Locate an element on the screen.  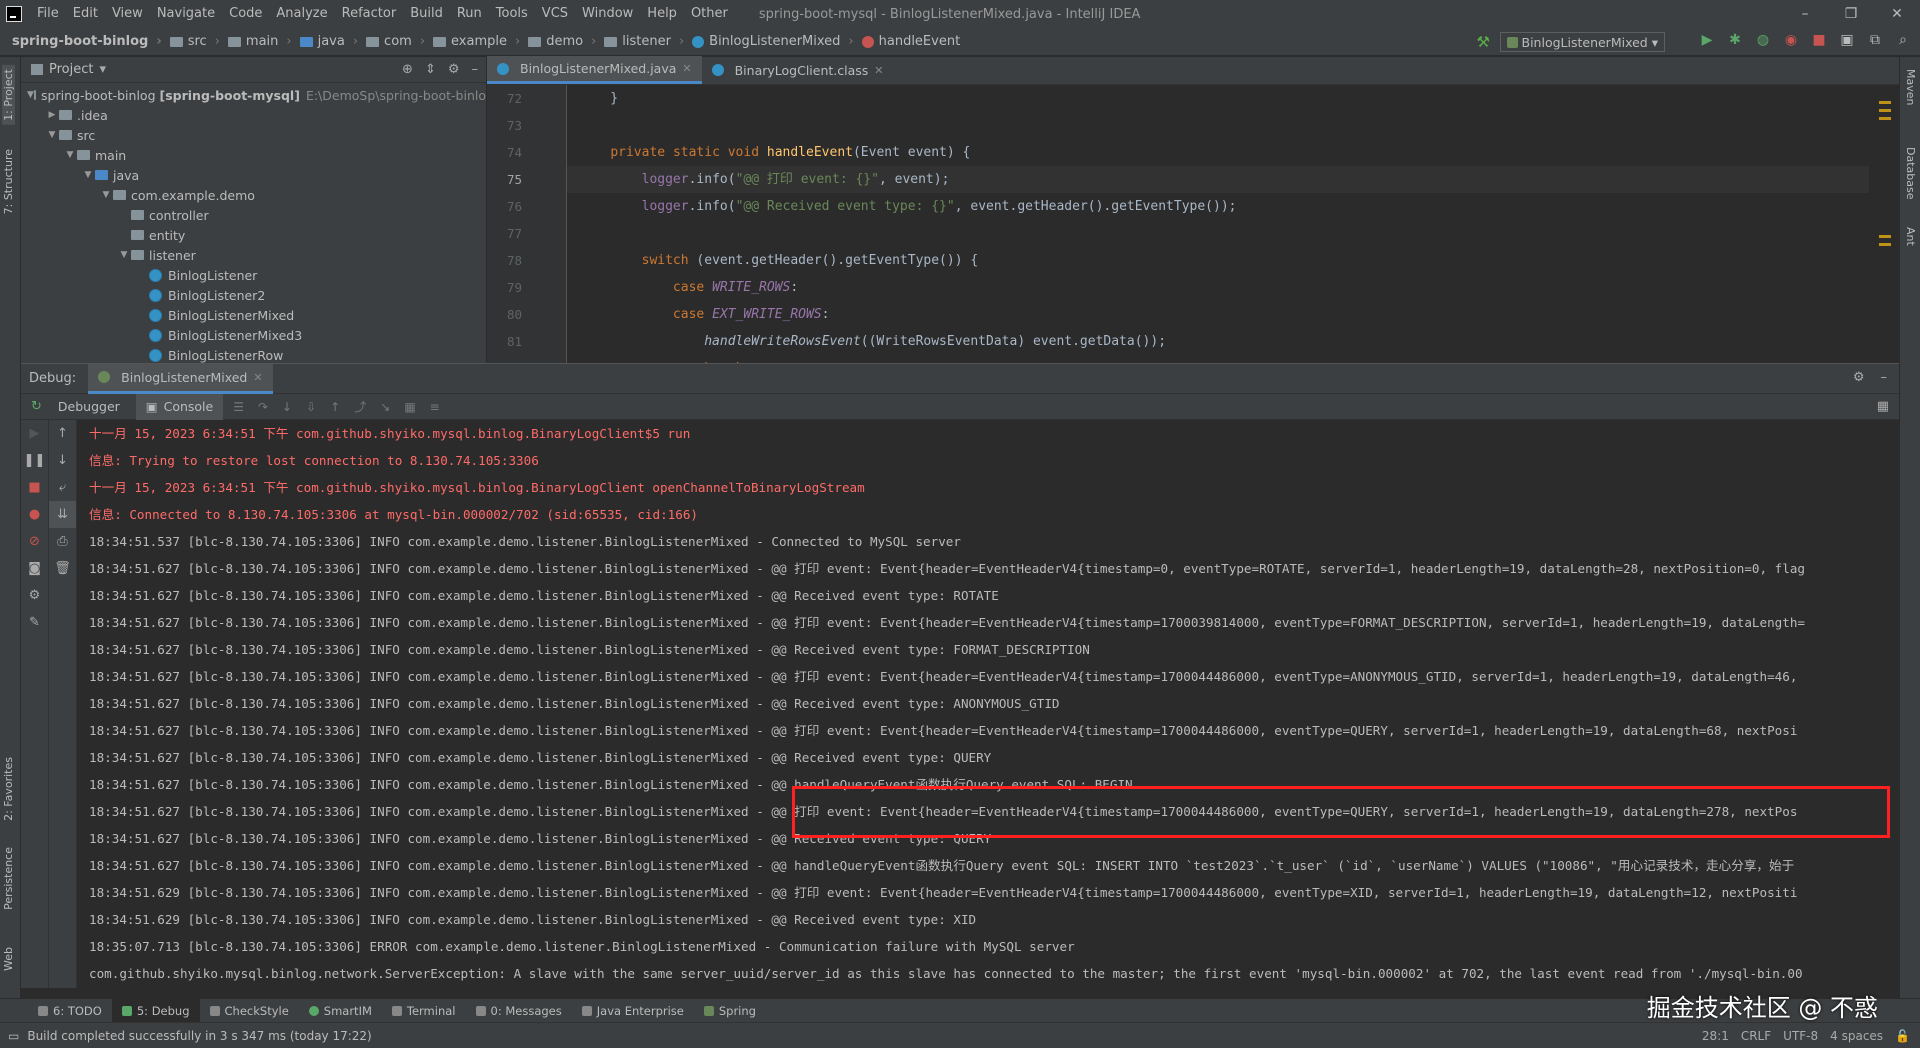
up-arrow-icon: ↑ is located at coordinates (62, 433).